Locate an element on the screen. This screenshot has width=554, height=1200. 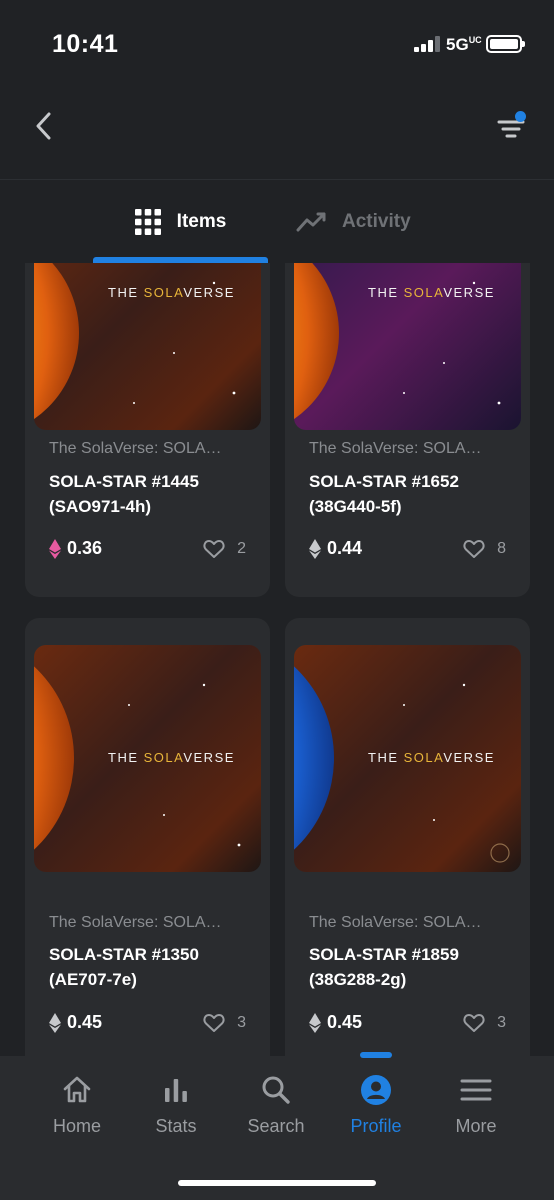
nav-active-indicator is located at coordinates (376, 1055).